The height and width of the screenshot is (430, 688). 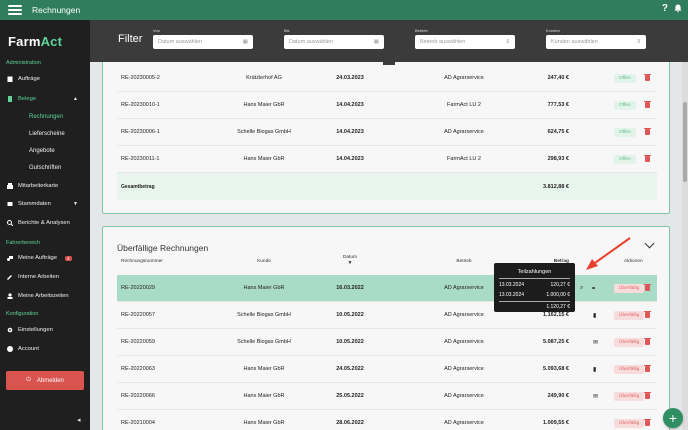 What do you see at coordinates (28, 380) in the screenshot?
I see `power-icon: ⏻` at bounding box center [28, 380].